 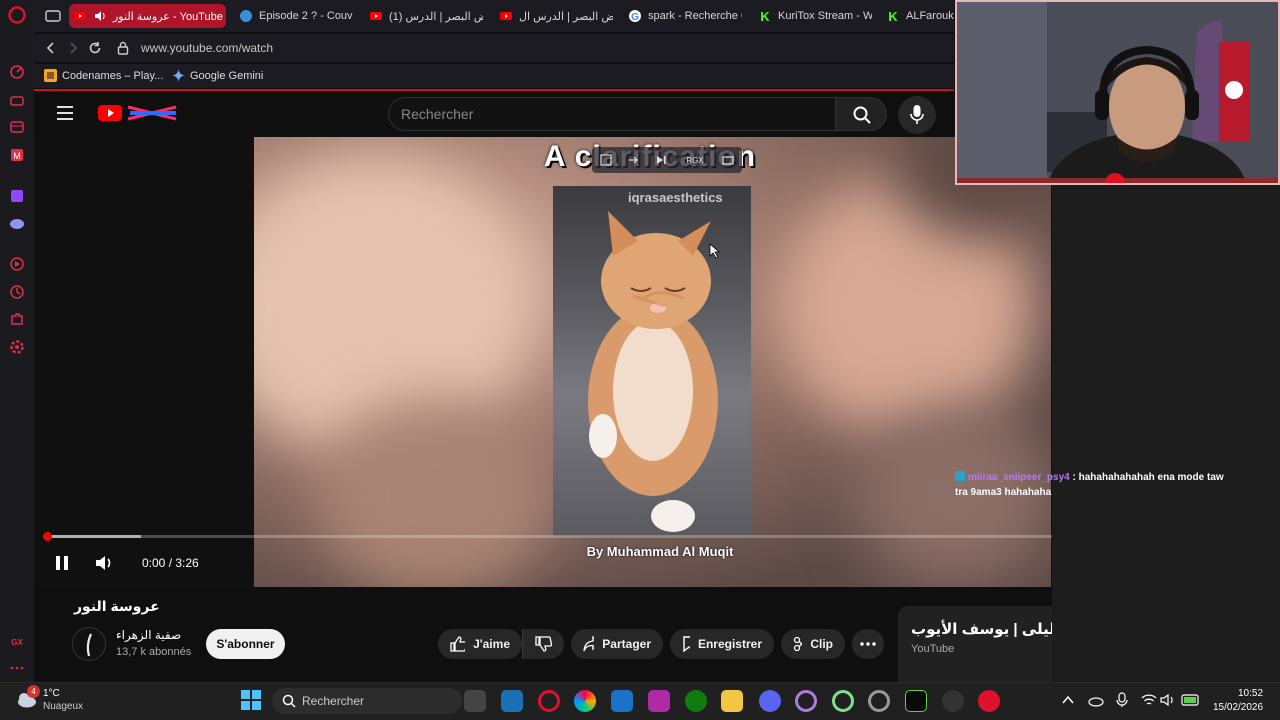 I want to click on svg-text: K, so click(x=893, y=16).